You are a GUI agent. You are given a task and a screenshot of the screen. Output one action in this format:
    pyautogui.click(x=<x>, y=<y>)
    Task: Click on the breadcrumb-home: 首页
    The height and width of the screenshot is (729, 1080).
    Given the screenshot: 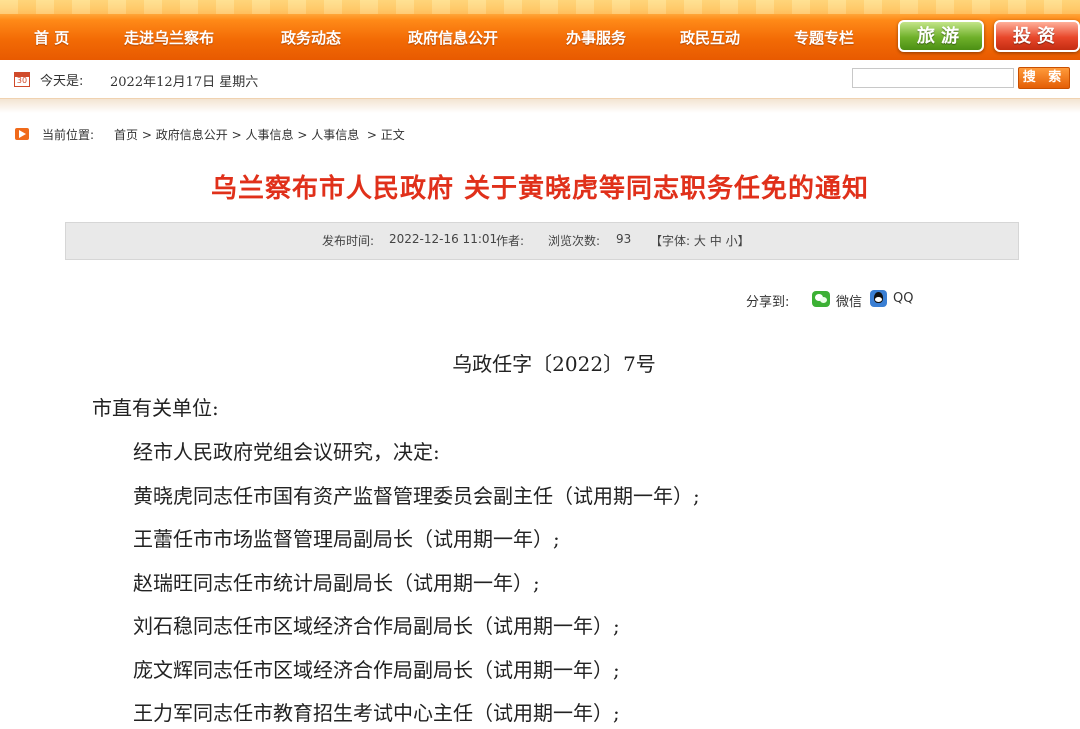 What is the action you would take?
    pyautogui.click(x=126, y=135)
    